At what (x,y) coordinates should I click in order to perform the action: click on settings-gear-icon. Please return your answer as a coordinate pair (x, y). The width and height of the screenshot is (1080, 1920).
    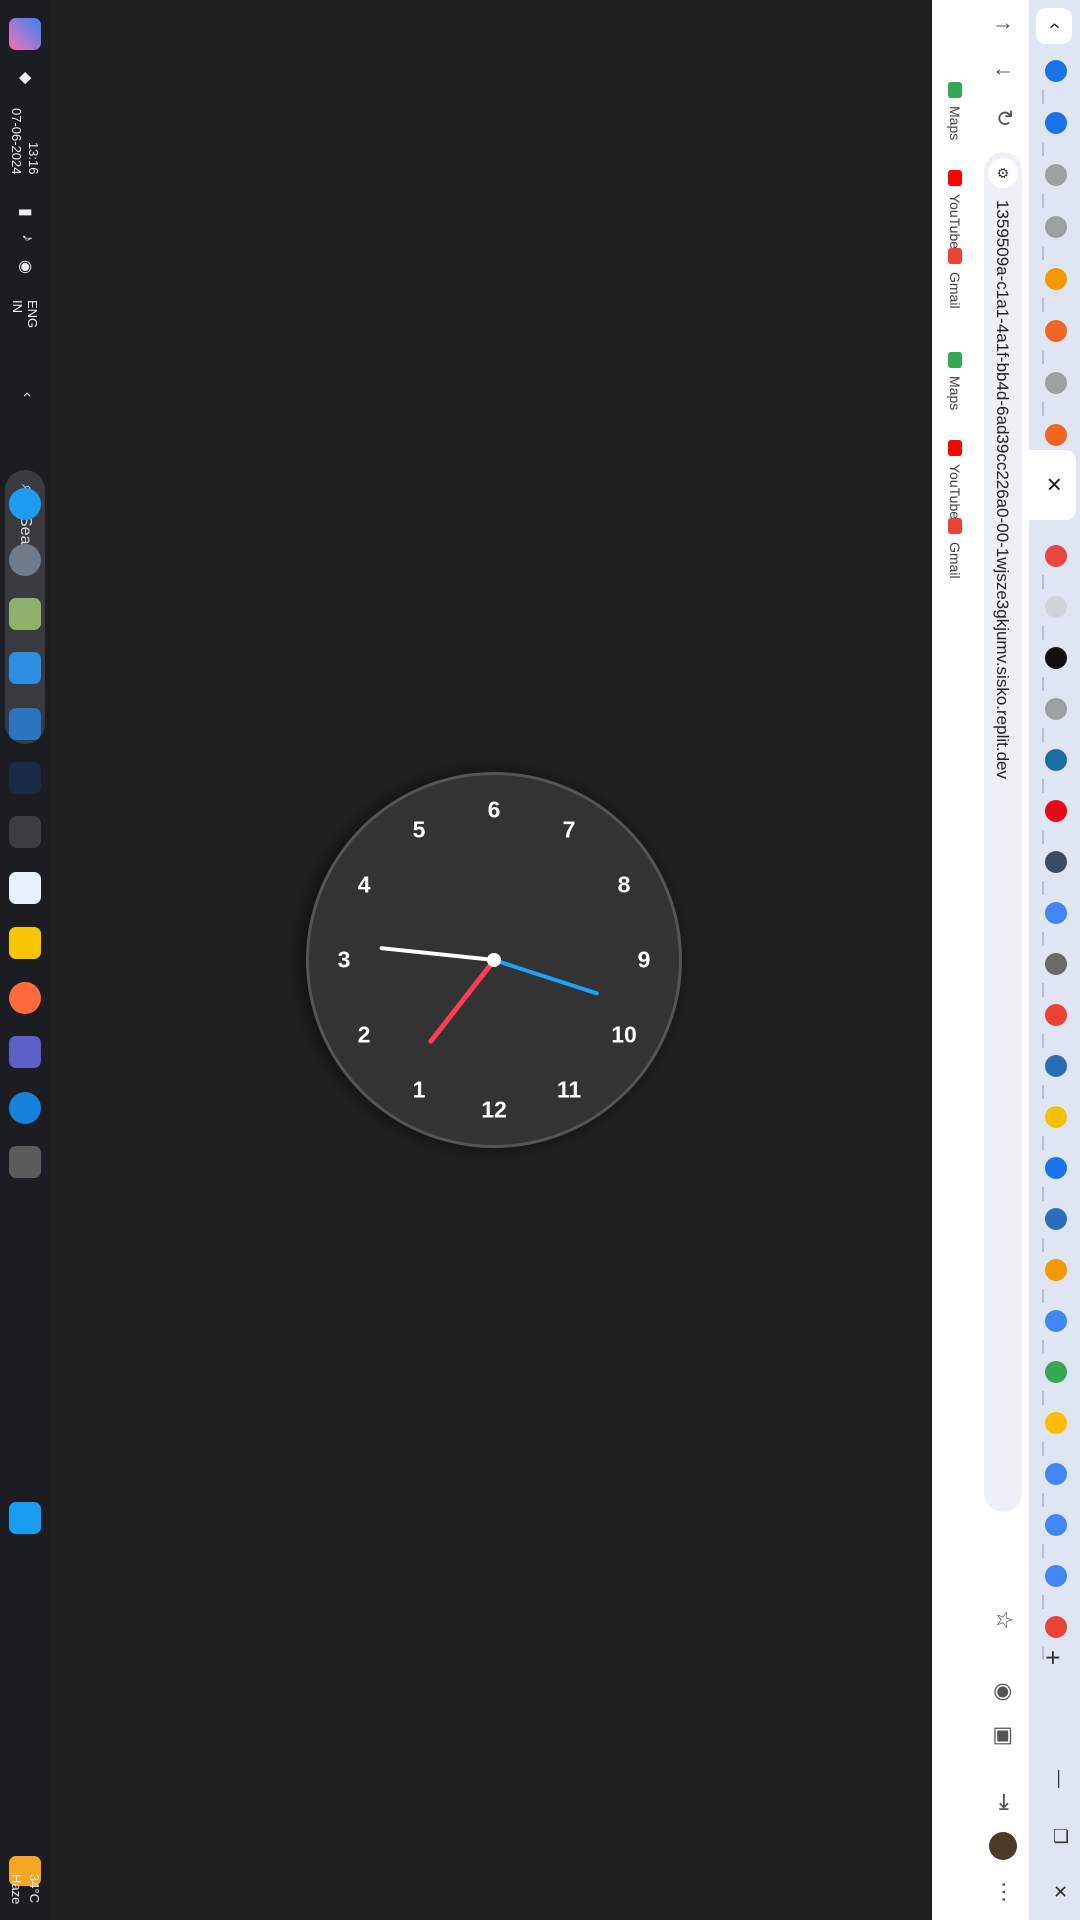
    Looking at the image, I should click on (25, 560).